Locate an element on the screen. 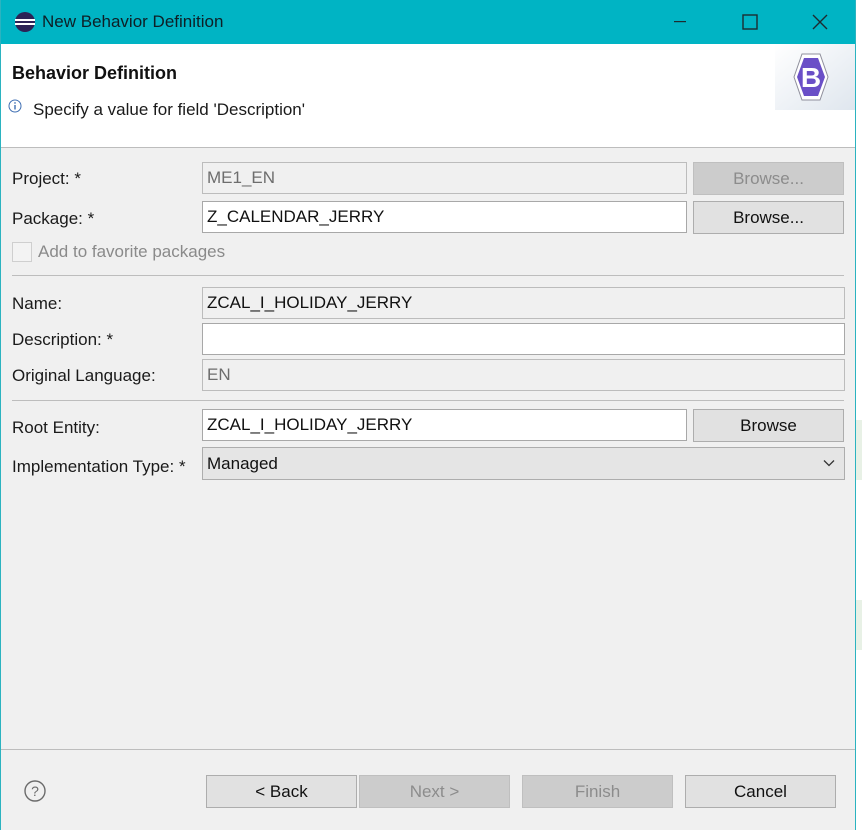 The image size is (862, 830). description-label: Description: * is located at coordinates (63, 339).